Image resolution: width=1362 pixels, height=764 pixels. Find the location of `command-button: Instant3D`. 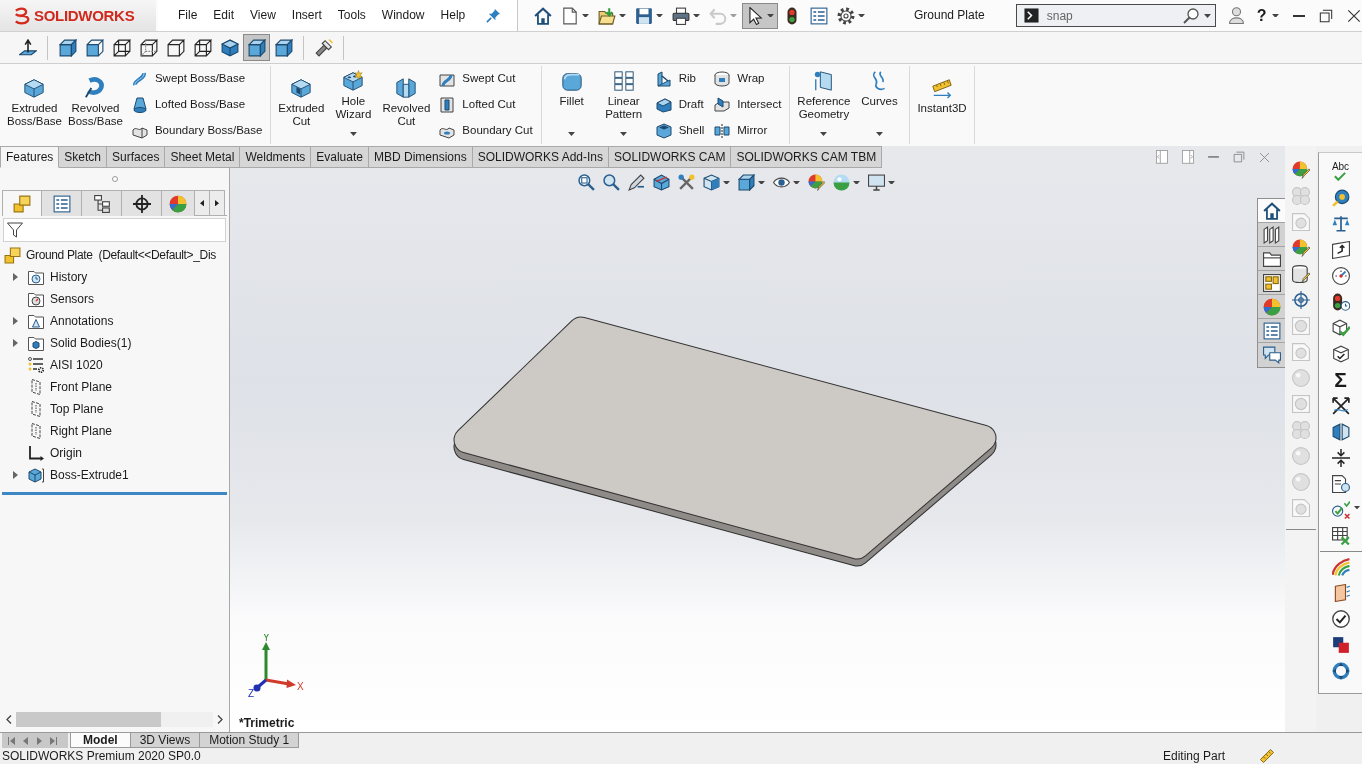

command-button: Instant3D is located at coordinates (942, 105).